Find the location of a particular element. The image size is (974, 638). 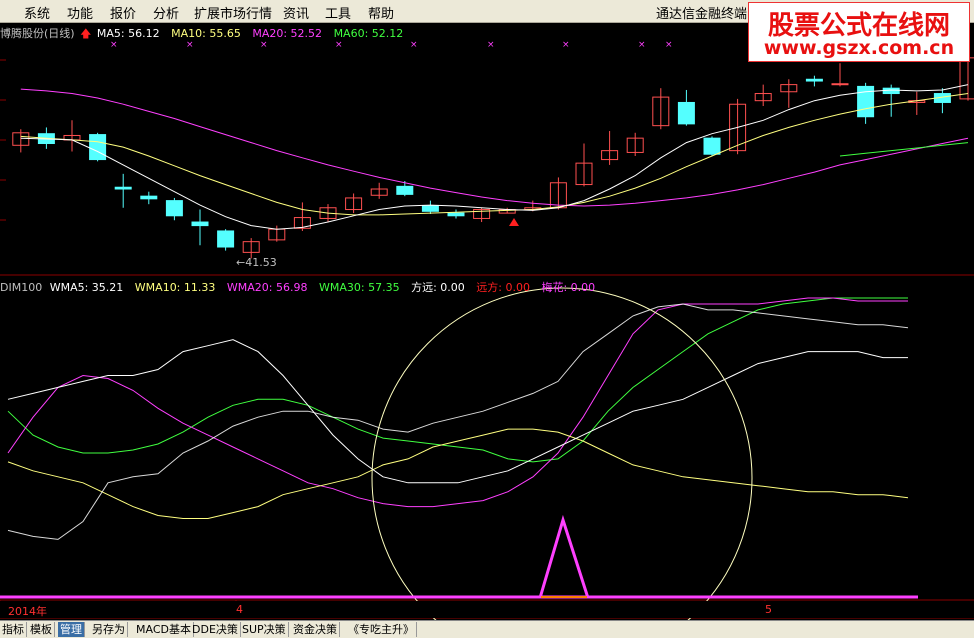

ma5-label: MA5: 56.12 is located at coordinates (128, 33).